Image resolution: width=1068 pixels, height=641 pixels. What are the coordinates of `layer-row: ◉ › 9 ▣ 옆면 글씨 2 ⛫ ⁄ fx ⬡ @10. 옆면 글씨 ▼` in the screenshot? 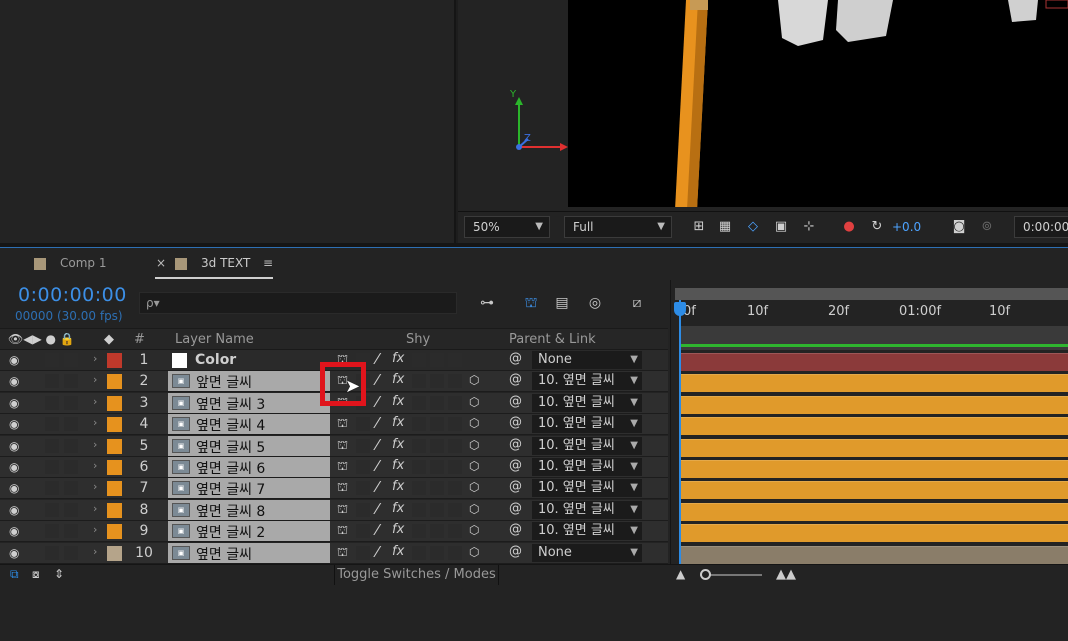 It's located at (334, 532).